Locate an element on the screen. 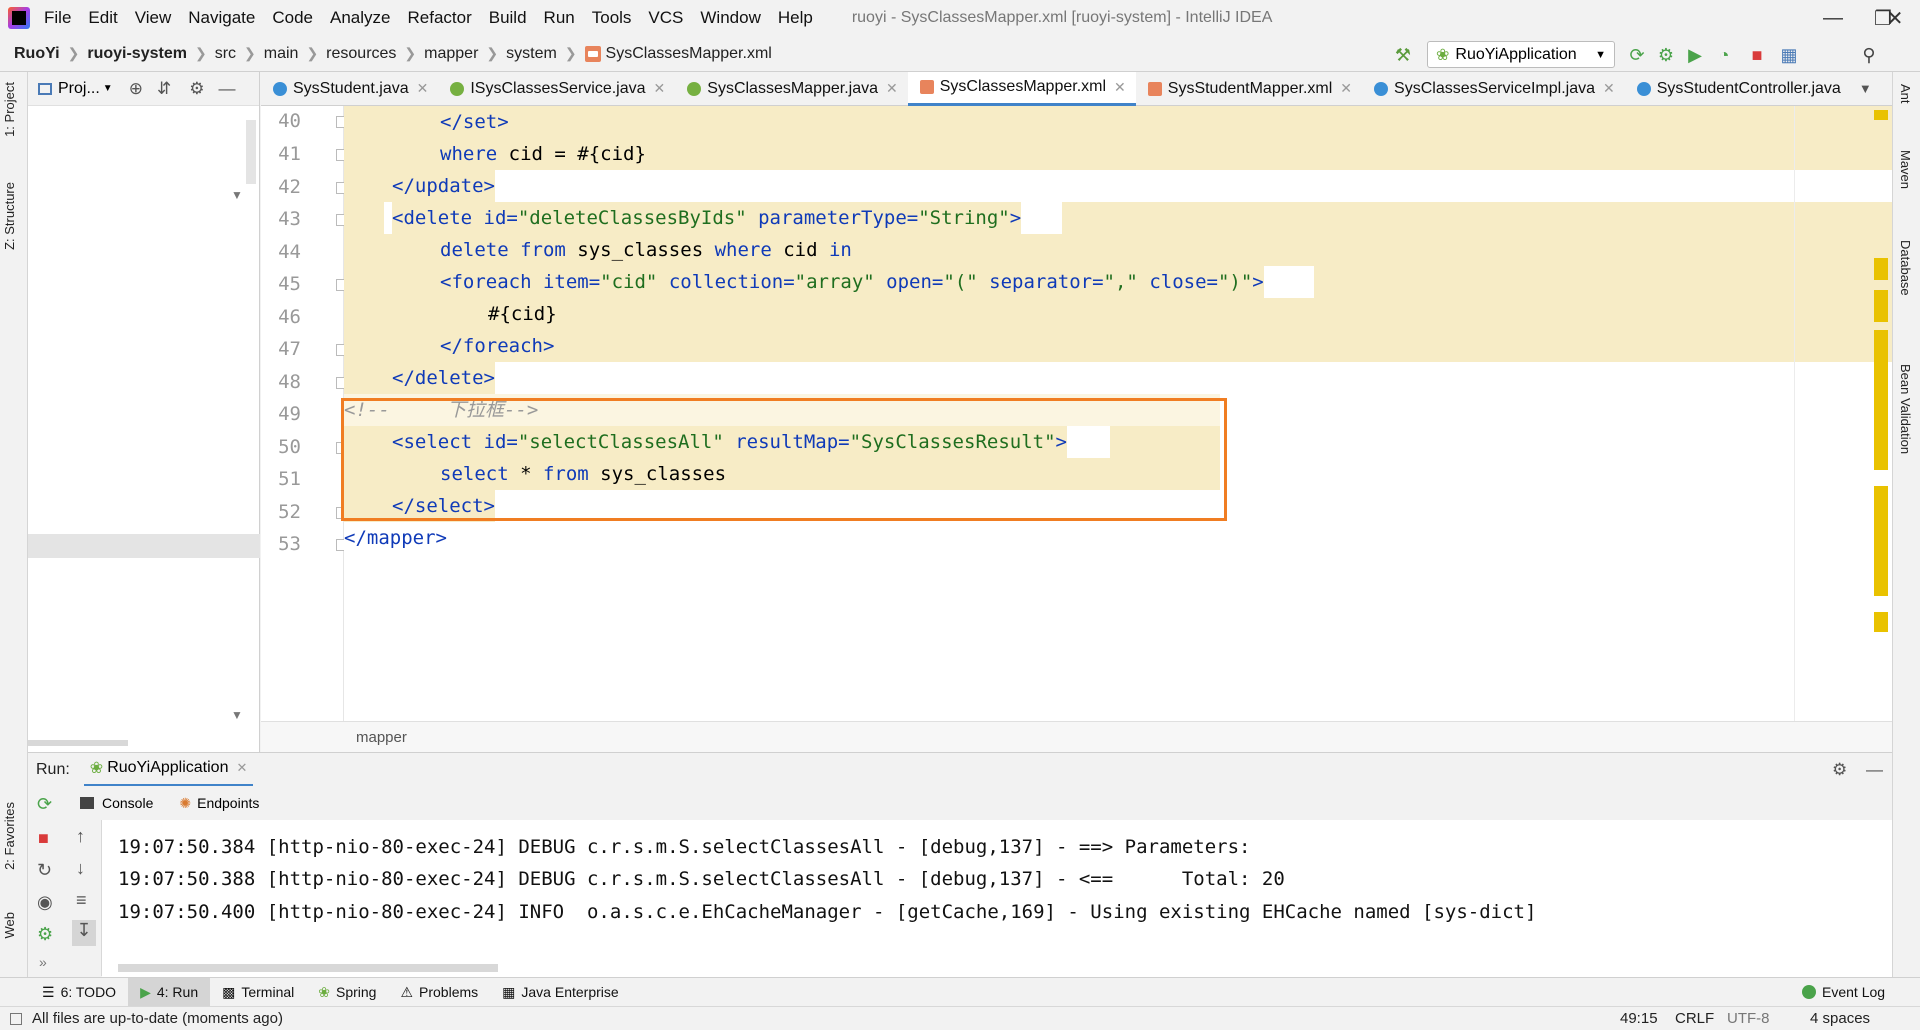 The height and width of the screenshot is (1030, 1920). project-scrollbar is located at coordinates (251, 152).